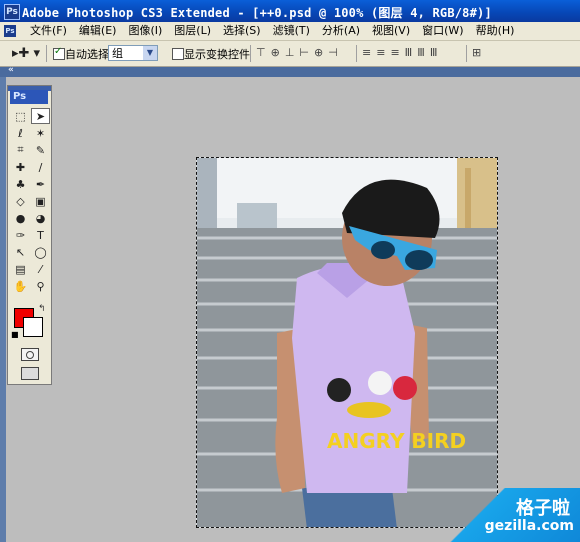 This screenshot has width=580, height=542. Describe the element at coordinates (20, 252) in the screenshot. I see `path-selection-tool-icon: ↖` at that location.